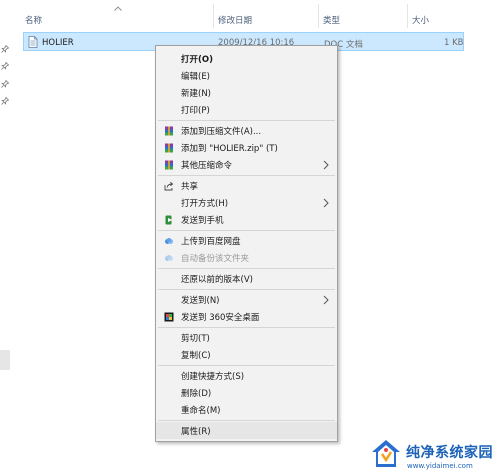 The height and width of the screenshot is (474, 500). What do you see at coordinates (196, 356) in the screenshot?
I see `menu-item-label: 复制(C)` at bounding box center [196, 356].